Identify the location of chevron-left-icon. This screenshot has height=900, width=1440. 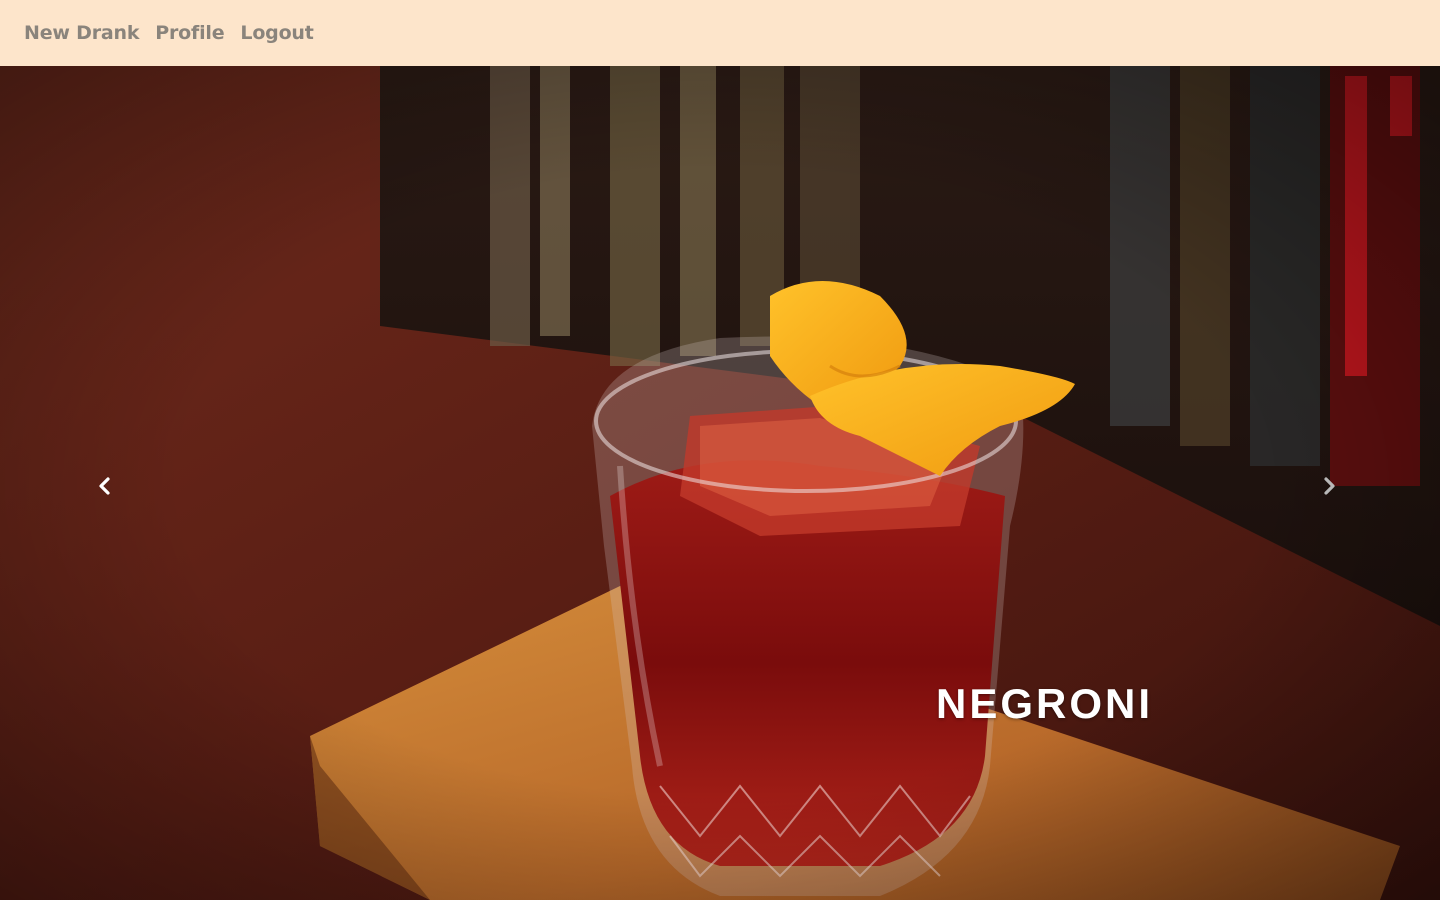
(104, 486).